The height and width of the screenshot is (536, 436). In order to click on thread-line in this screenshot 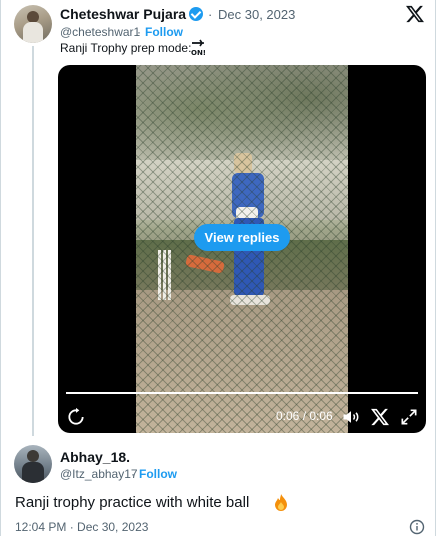, I will do `click(33, 241)`.